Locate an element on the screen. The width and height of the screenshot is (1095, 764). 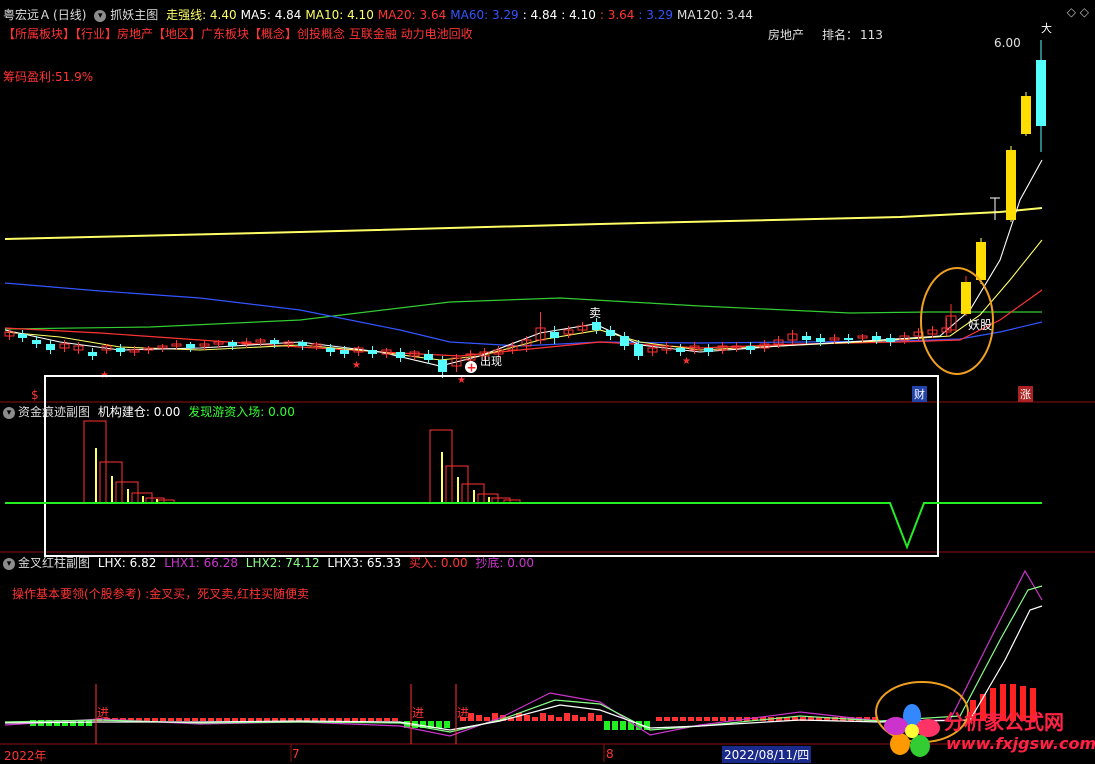
funds-bars is located at coordinates (302, 462).